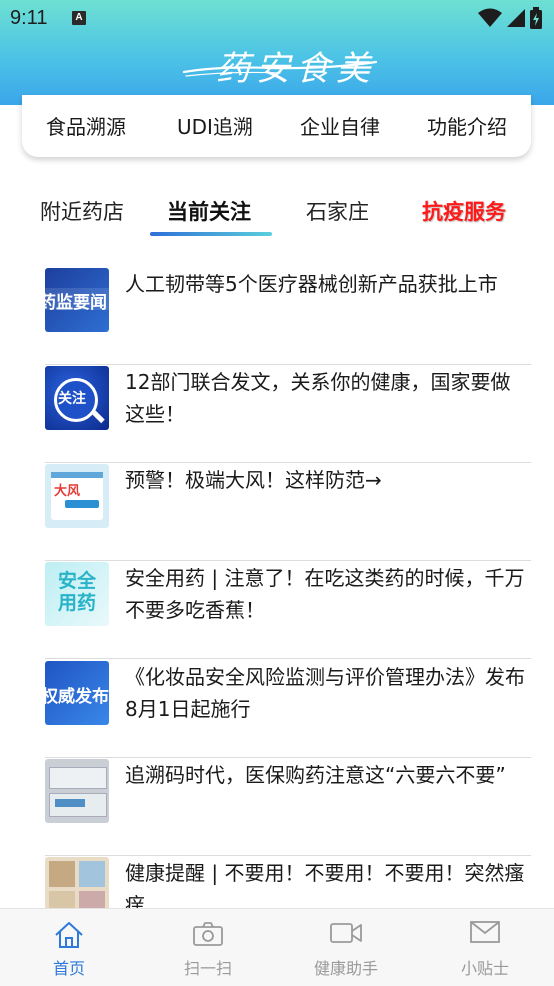  I want to click on nav-label: 健康助手, so click(345, 968).